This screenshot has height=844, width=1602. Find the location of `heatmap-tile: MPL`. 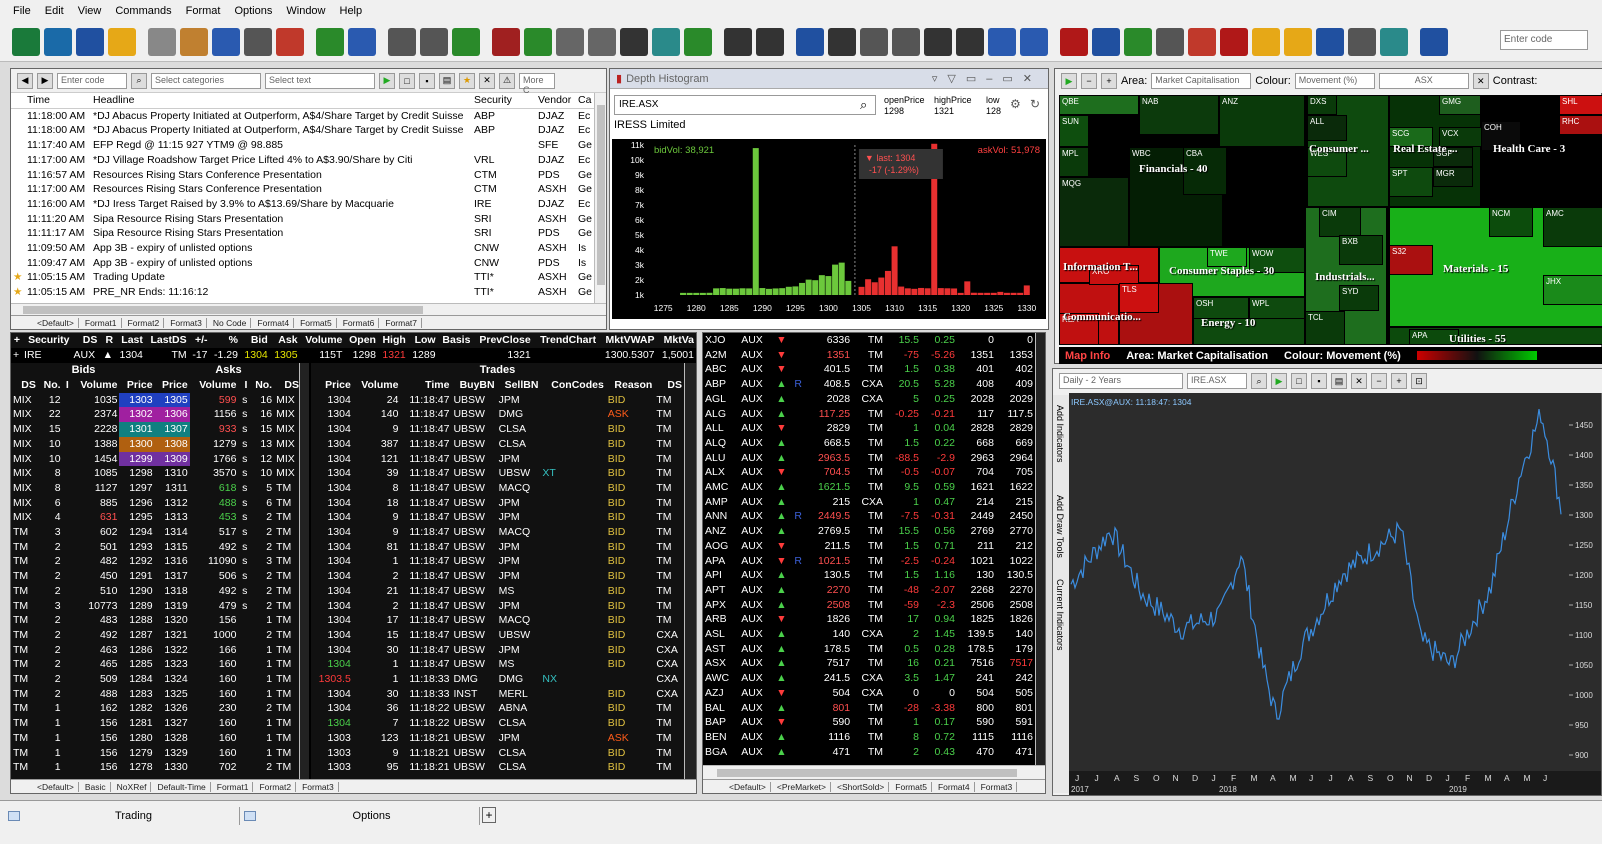

heatmap-tile: MPL is located at coordinates (1074, 162).